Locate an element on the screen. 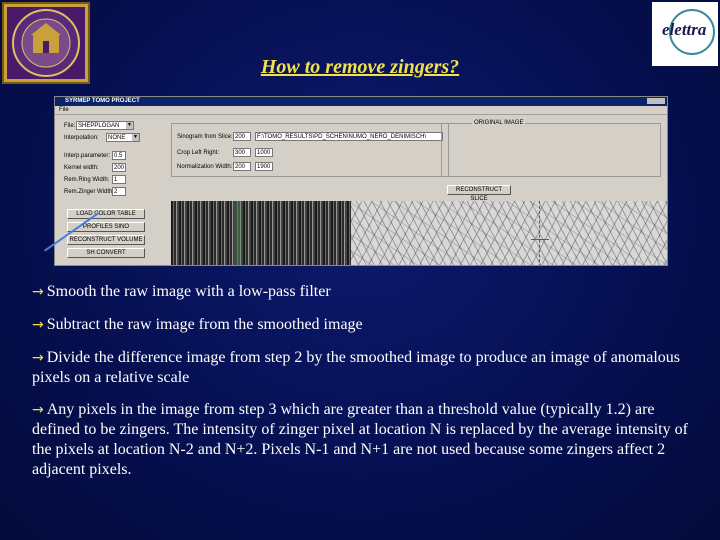 This screenshot has width=720, height=540. slice-input: 200 is located at coordinates (242, 136).